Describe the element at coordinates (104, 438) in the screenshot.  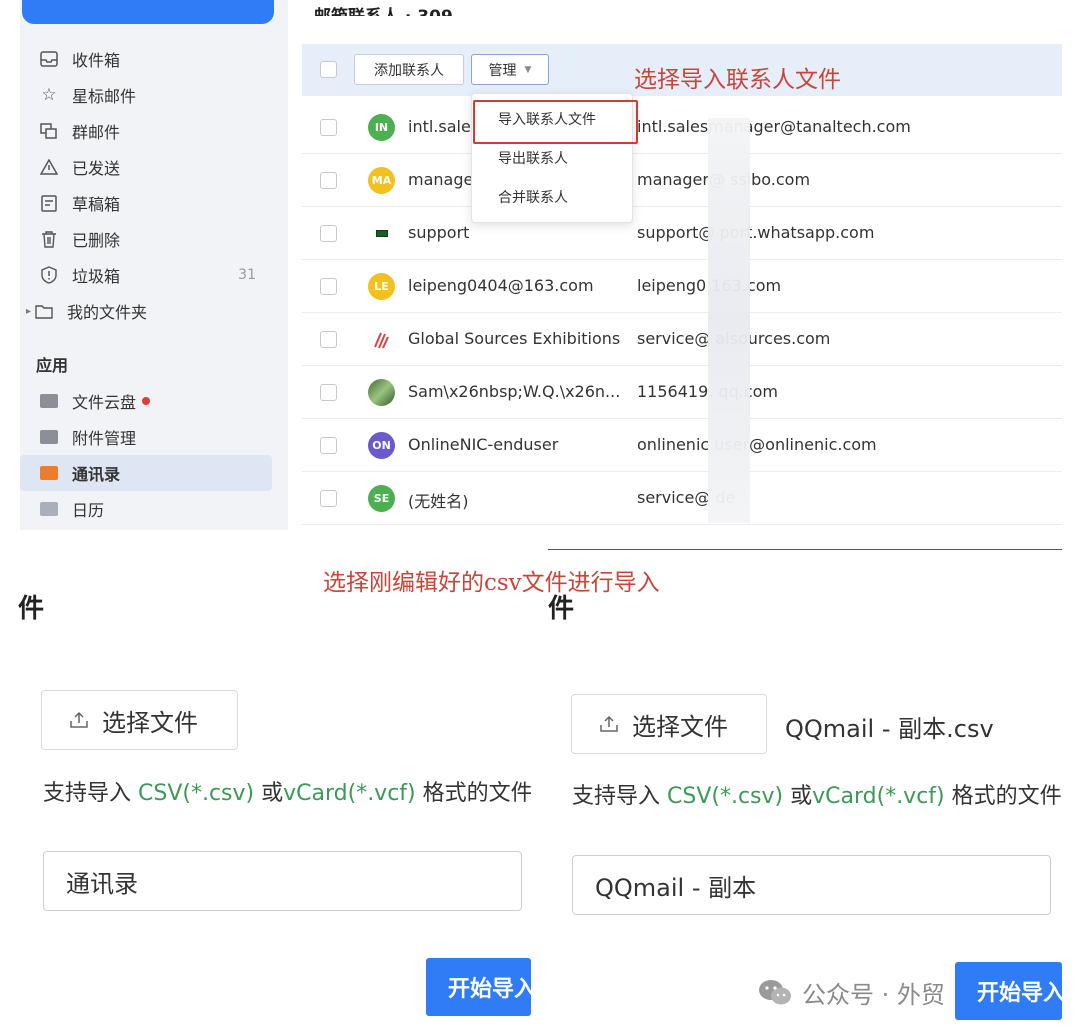
I see `sidebar-item-label: 附件管理` at that location.